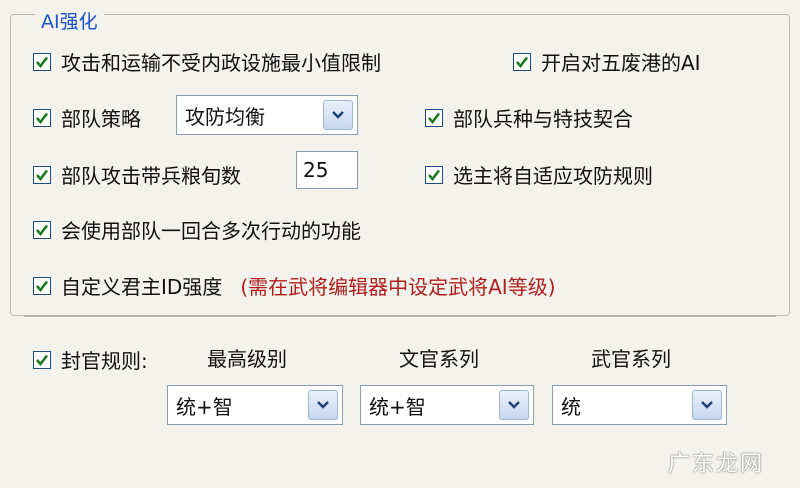 Image resolution: width=800 pixels, height=488 pixels. What do you see at coordinates (447, 405) in the screenshot?
I see `civil-series-select: 统+智` at bounding box center [447, 405].